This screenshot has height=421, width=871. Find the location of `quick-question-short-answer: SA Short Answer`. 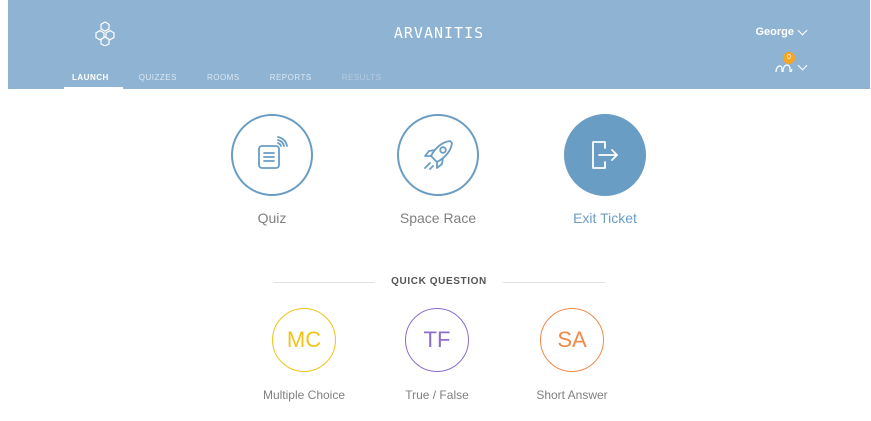

quick-question-short-answer: SA Short Answer is located at coordinates (572, 355).